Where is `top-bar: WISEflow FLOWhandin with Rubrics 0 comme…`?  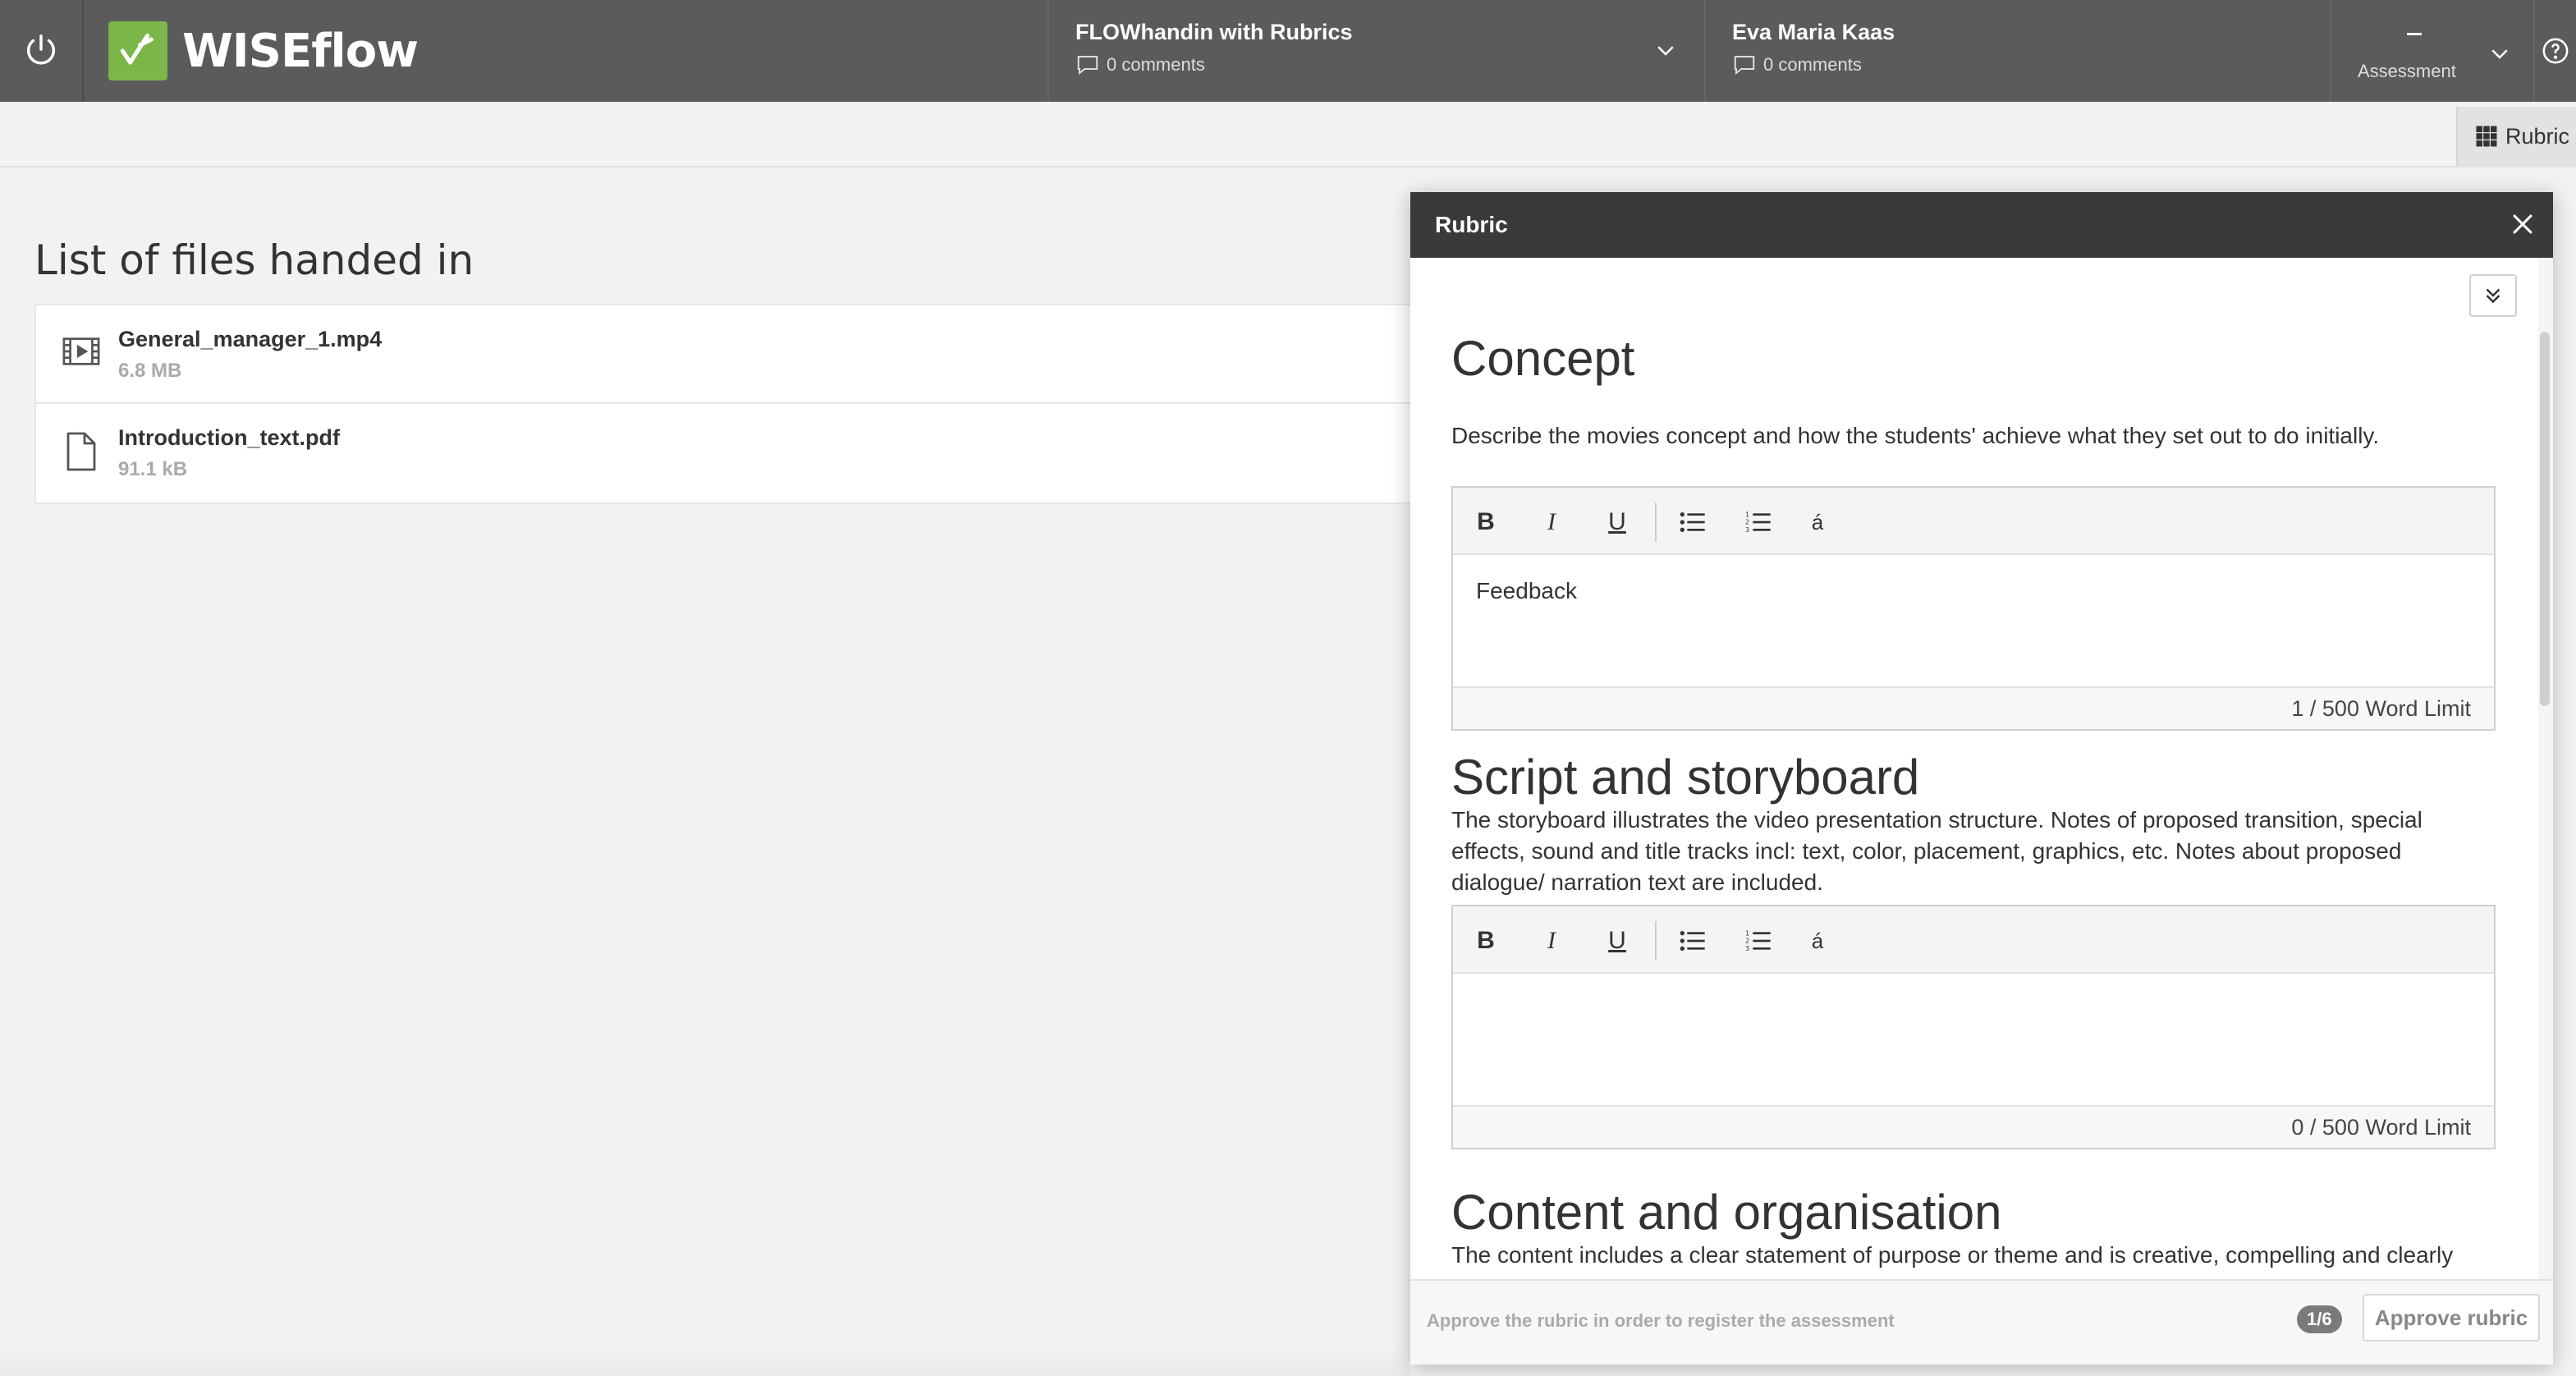 top-bar: WISEflow FLOWhandin with Rubrics 0 comme… is located at coordinates (1288, 51).